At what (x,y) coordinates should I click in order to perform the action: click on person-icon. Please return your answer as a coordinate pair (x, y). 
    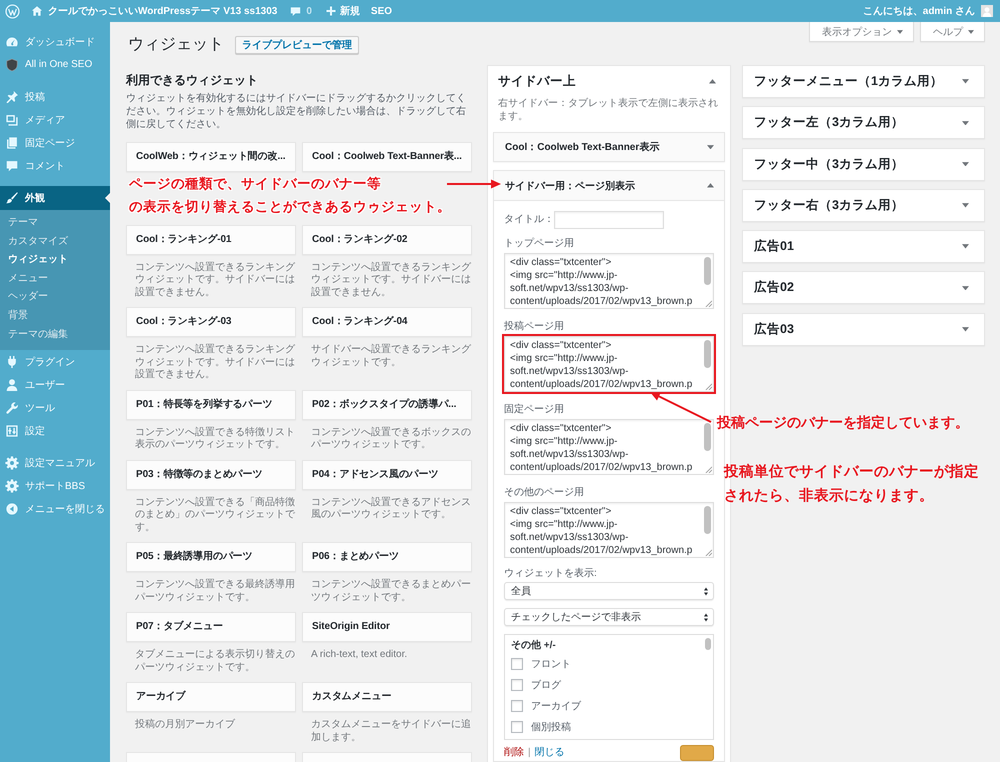
    Looking at the image, I should click on (12, 385).